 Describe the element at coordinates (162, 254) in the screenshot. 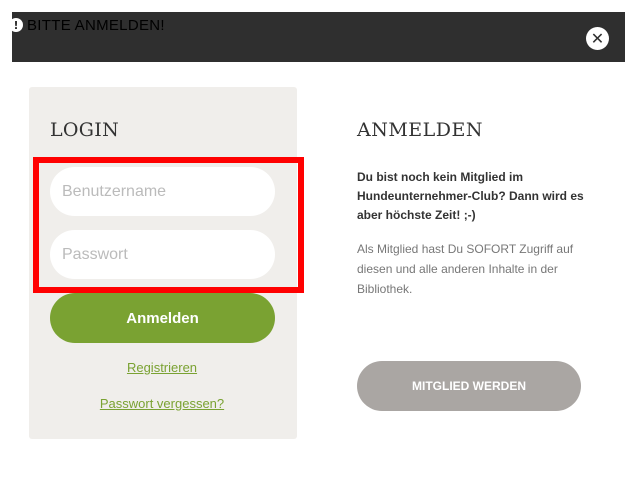

I see `password-input` at that location.